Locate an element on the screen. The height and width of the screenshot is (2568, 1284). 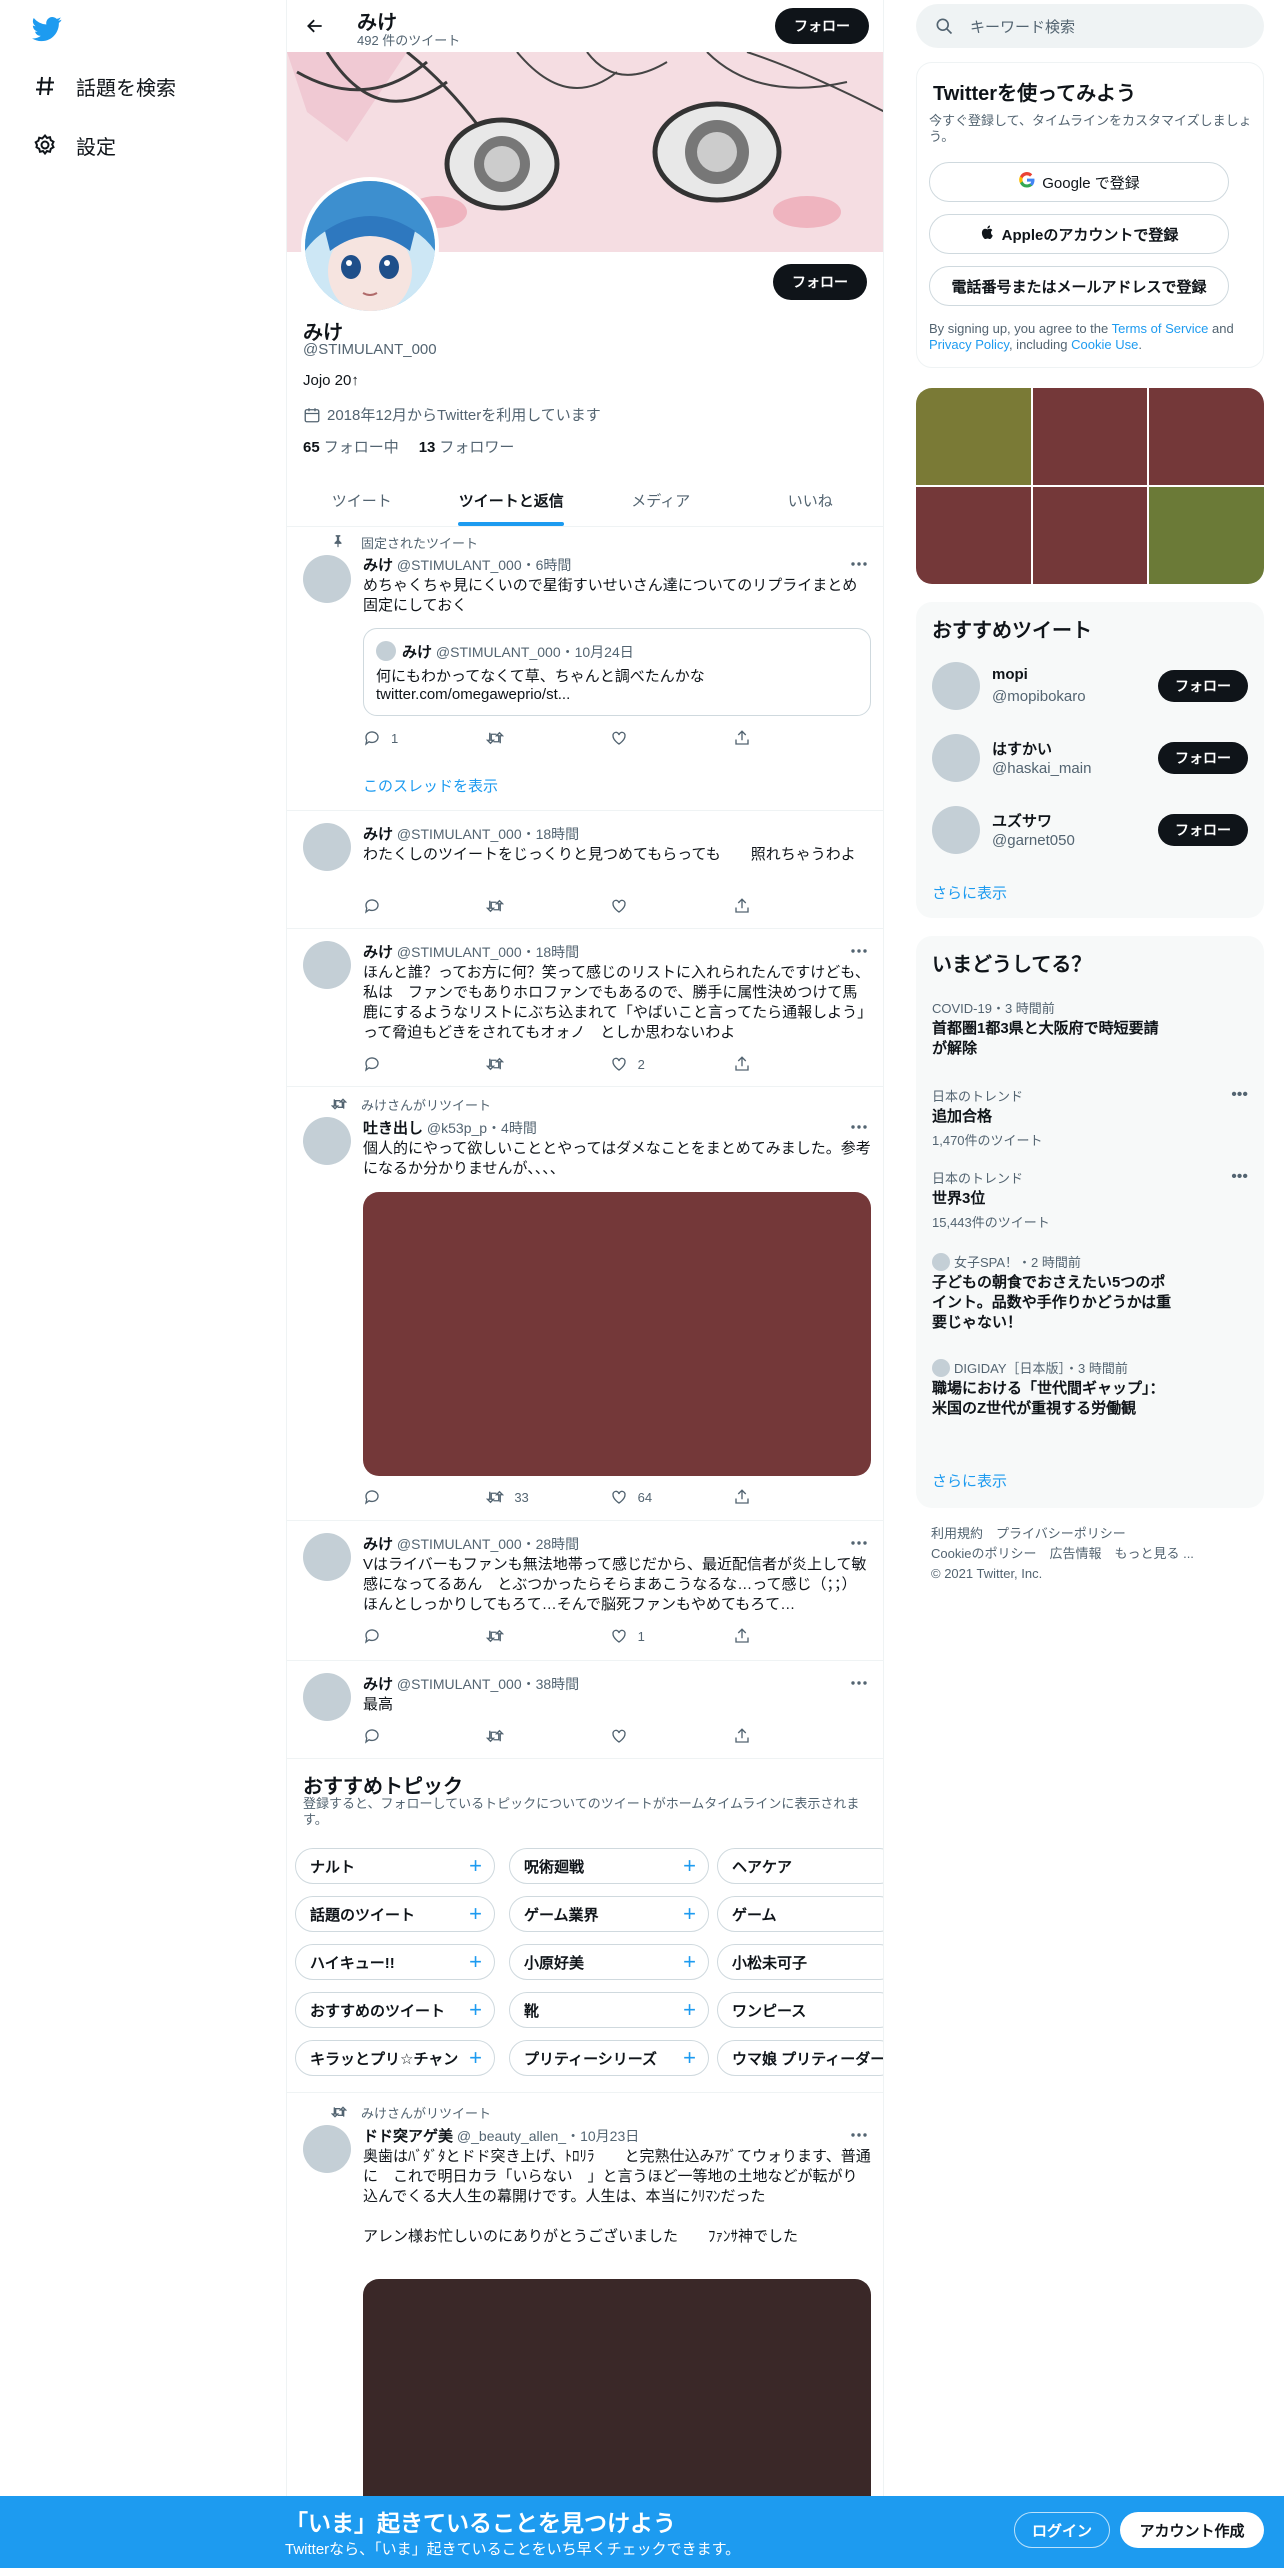
like-button: 64 is located at coordinates (640, 1497).